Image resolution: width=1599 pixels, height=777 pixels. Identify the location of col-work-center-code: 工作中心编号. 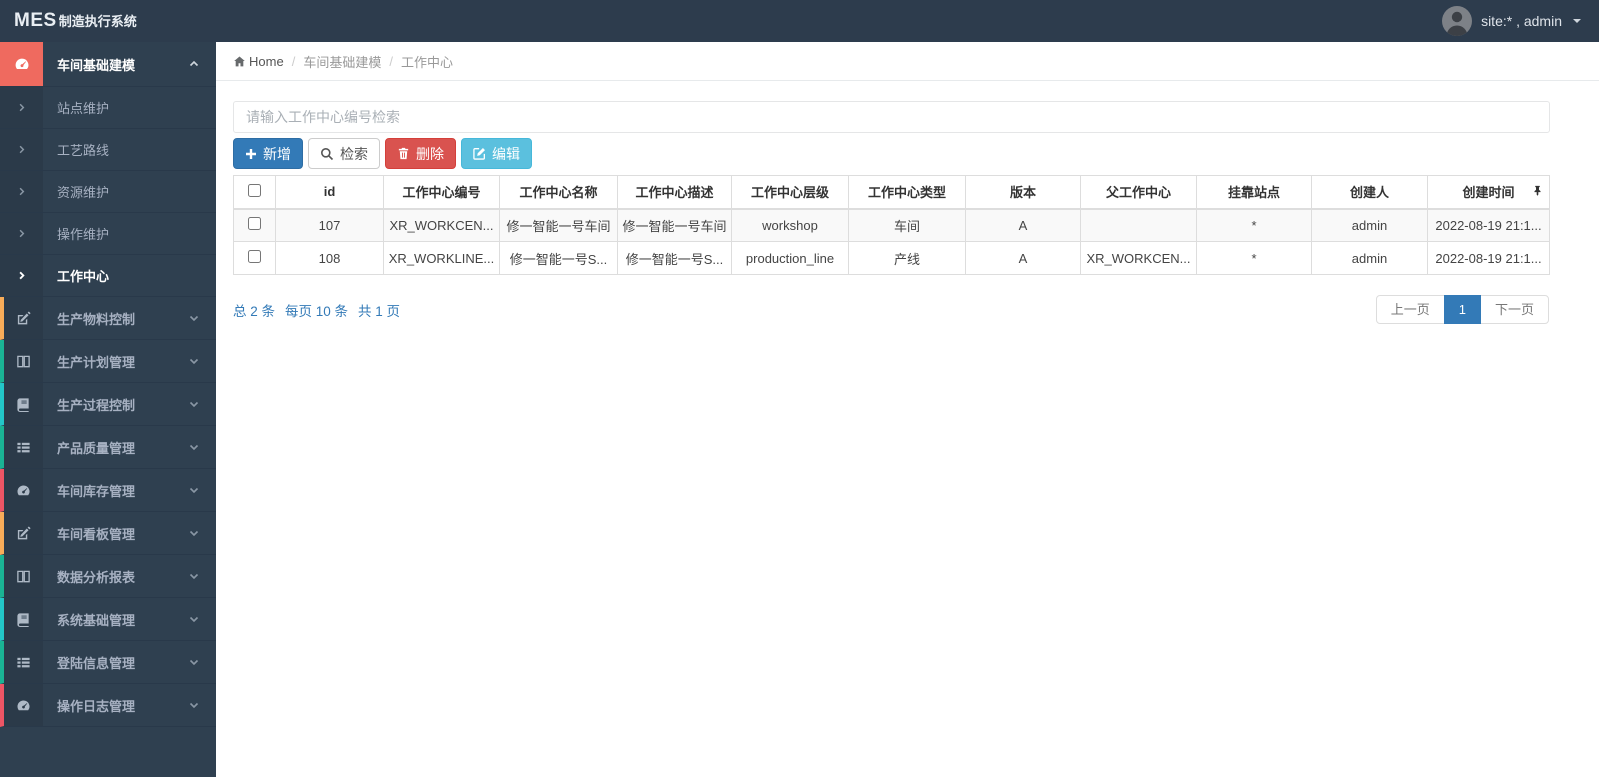
(441, 192).